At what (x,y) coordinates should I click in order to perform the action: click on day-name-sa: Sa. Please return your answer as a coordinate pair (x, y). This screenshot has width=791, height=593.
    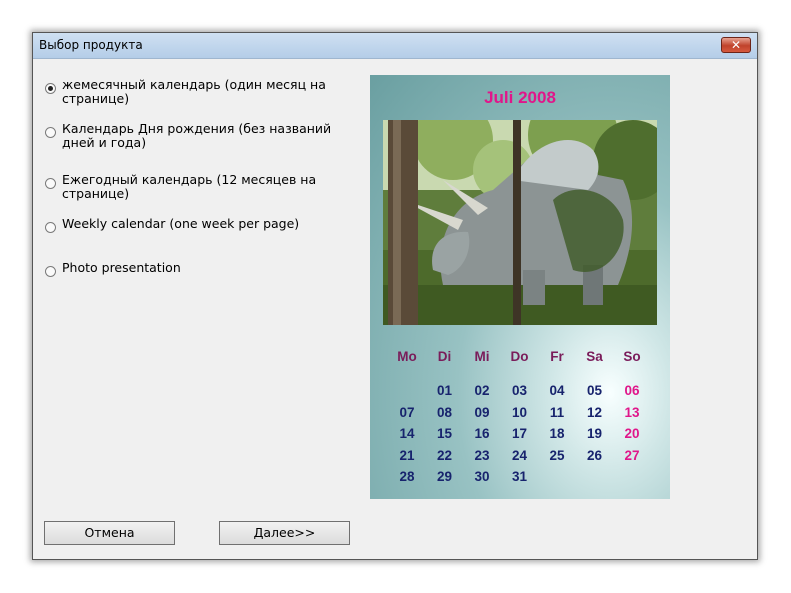
    Looking at the image, I should click on (594, 356).